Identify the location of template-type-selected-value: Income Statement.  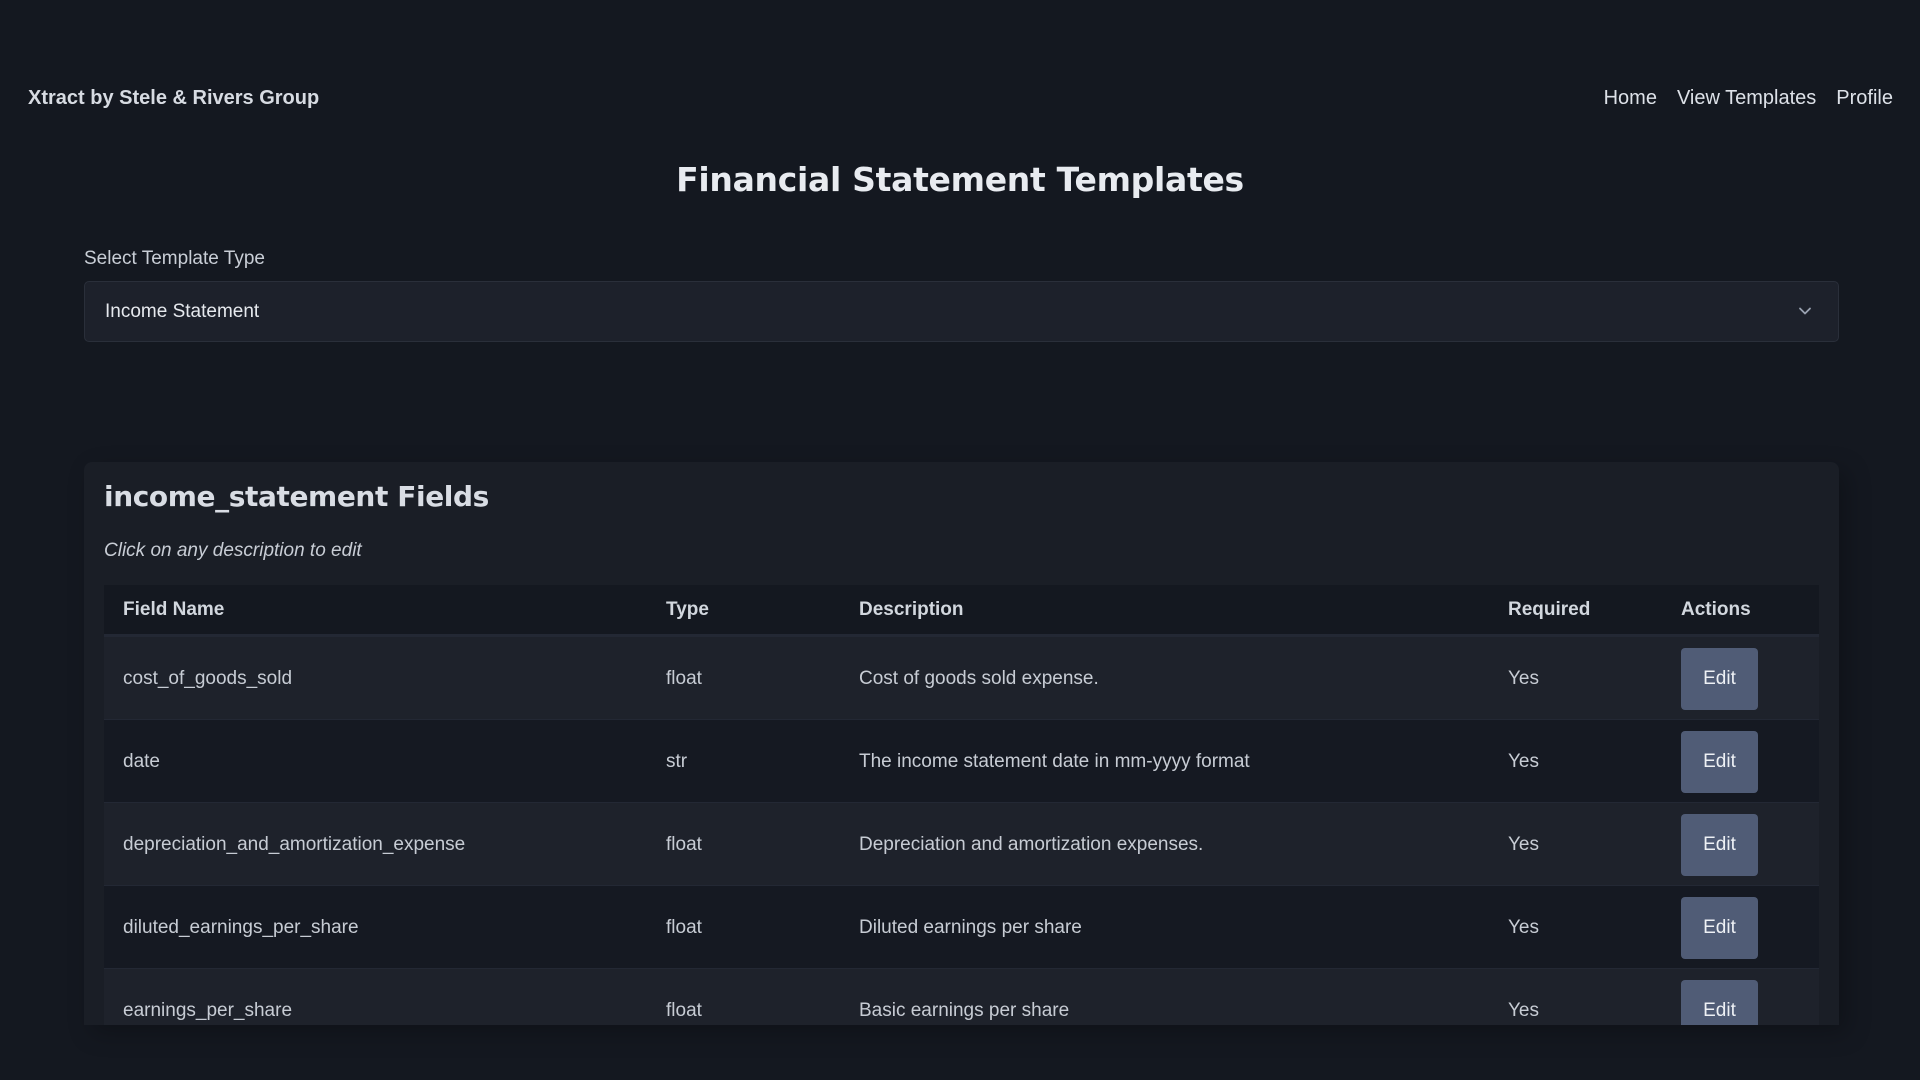
(182, 311).